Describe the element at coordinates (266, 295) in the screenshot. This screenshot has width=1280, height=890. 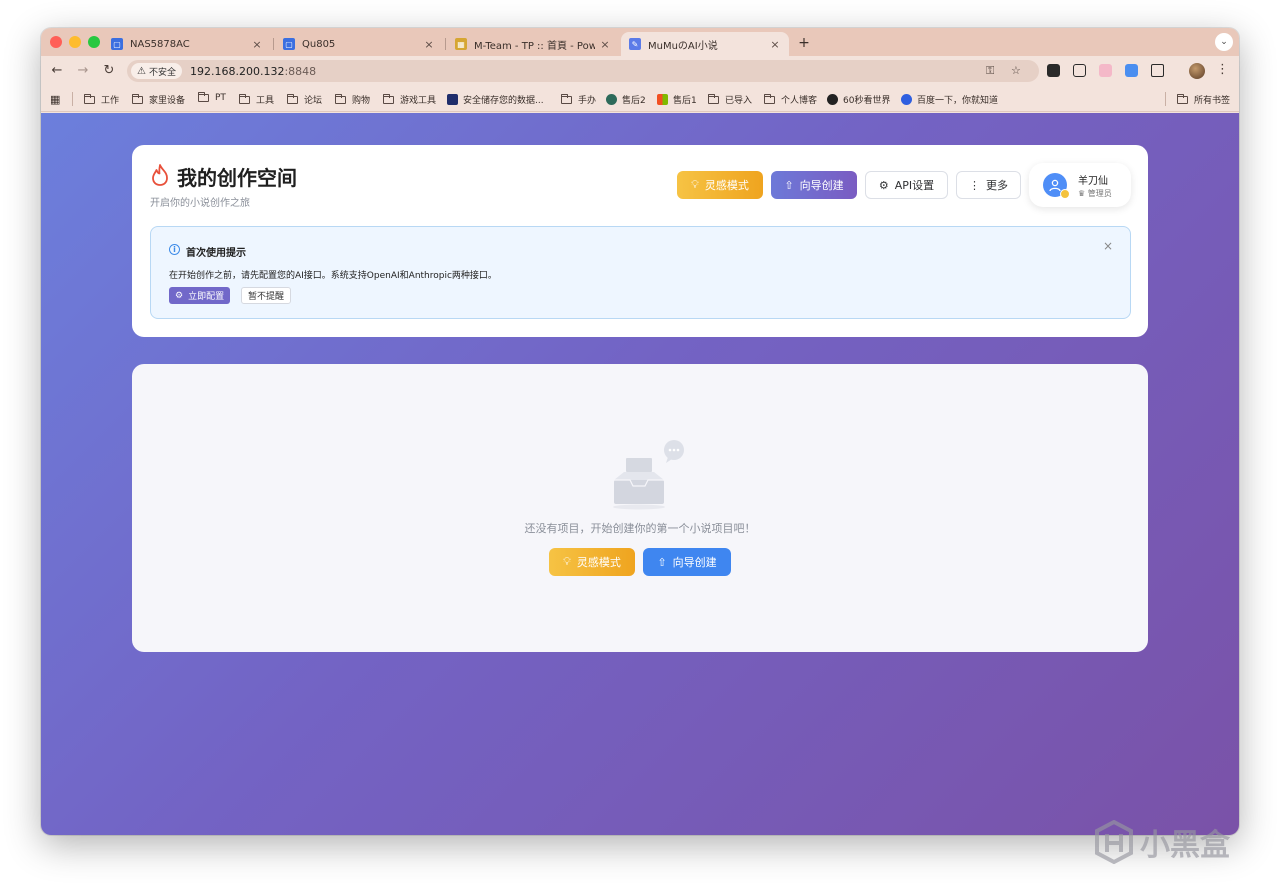
I see `dismiss-reminder-button: 暂不提醒` at that location.